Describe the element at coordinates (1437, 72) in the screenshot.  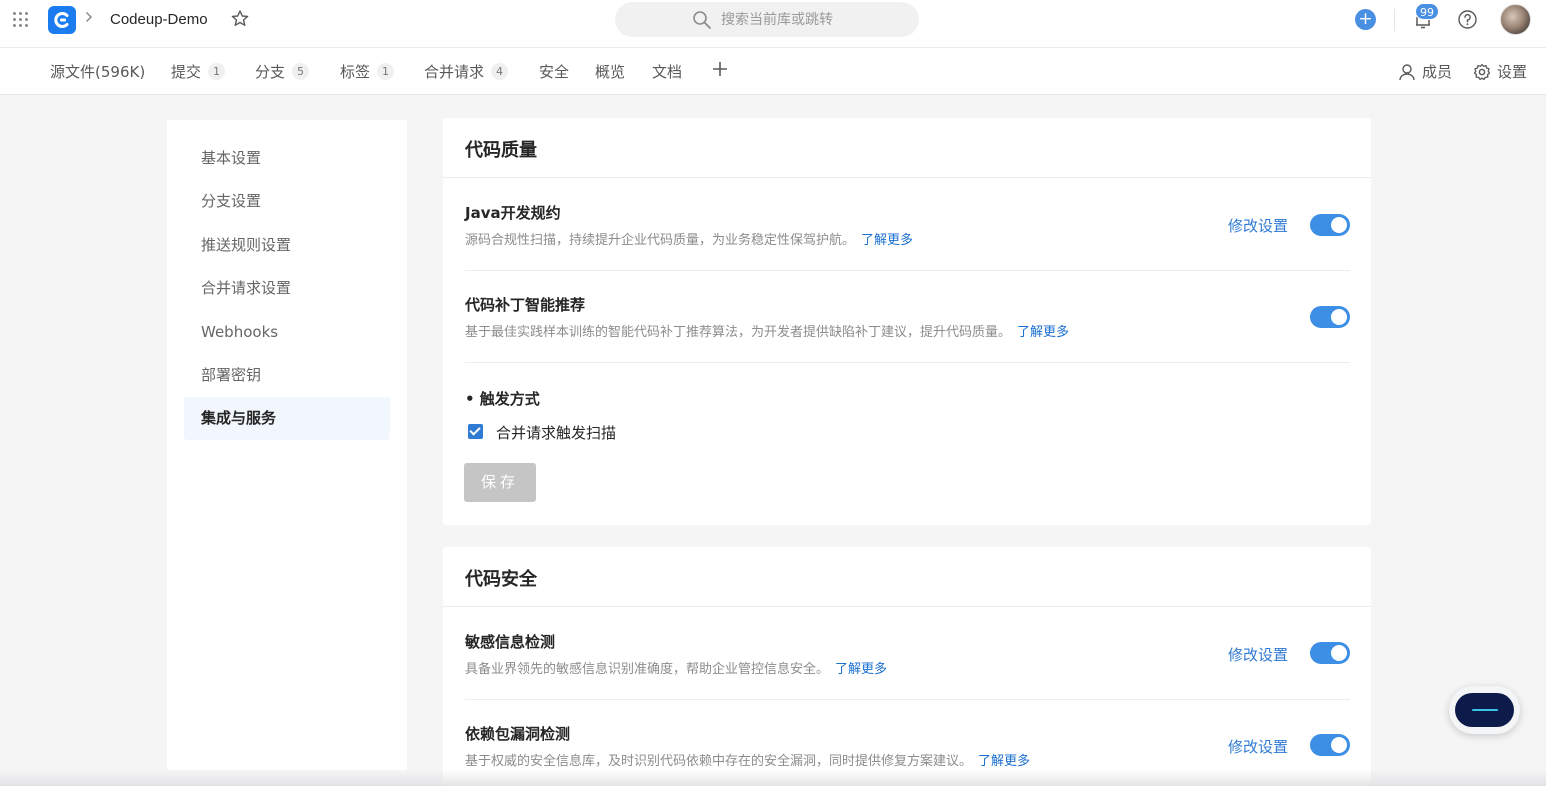
I see `members-label: 成员` at that location.